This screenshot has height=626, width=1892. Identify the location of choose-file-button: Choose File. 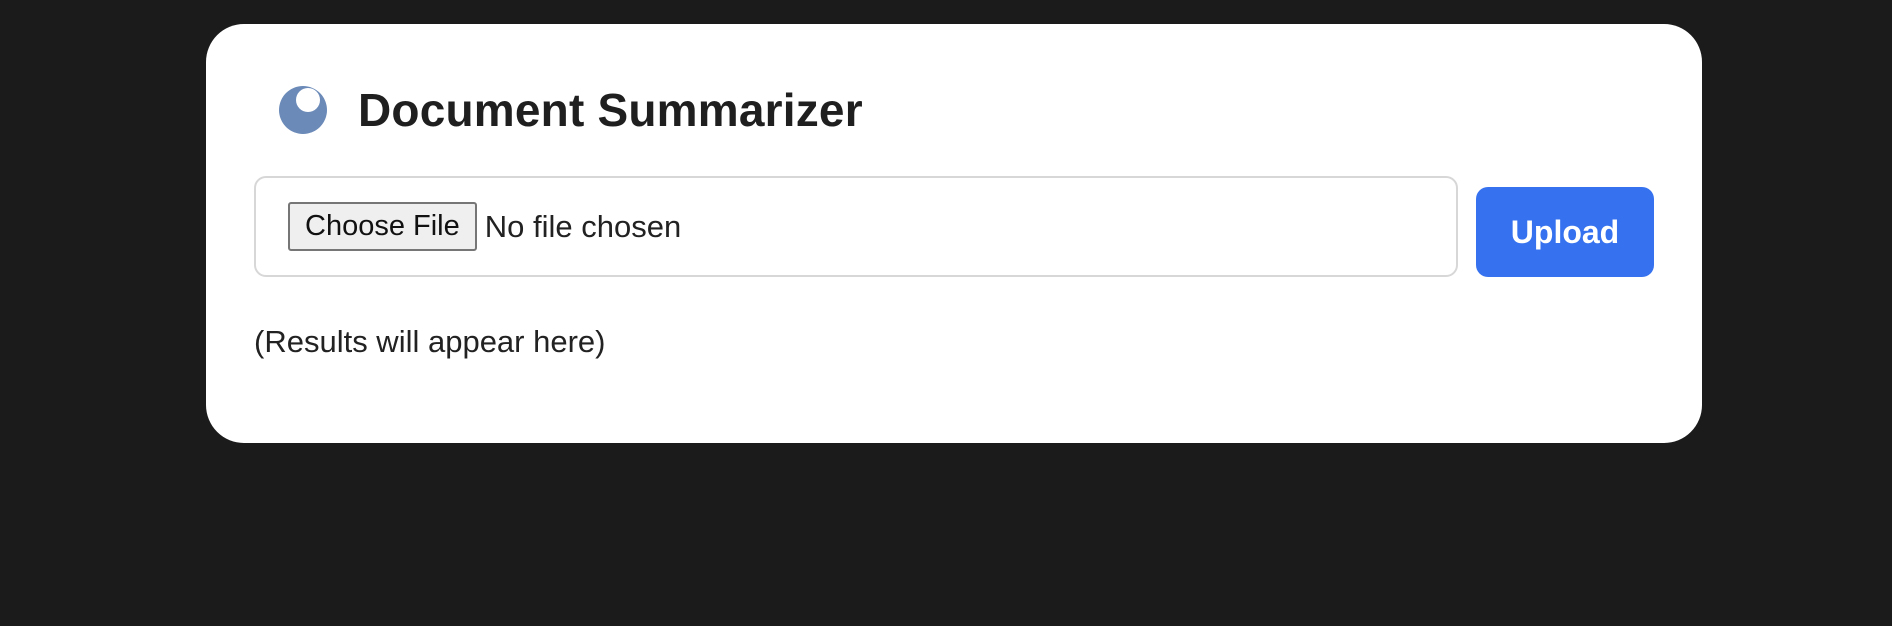
(382, 226).